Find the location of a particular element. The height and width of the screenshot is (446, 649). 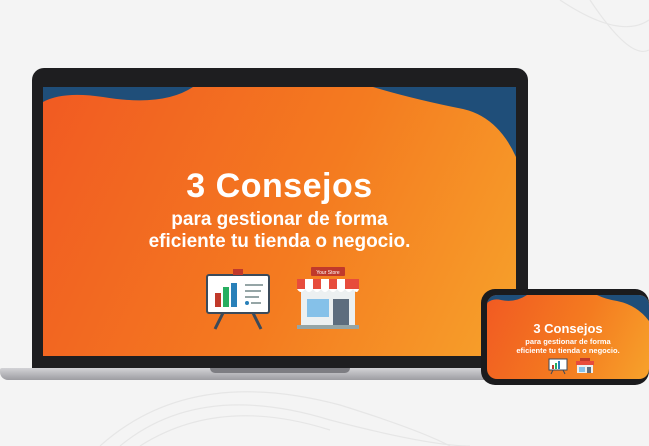

phone-slide-title: 3 Consejos is located at coordinates (568, 328).